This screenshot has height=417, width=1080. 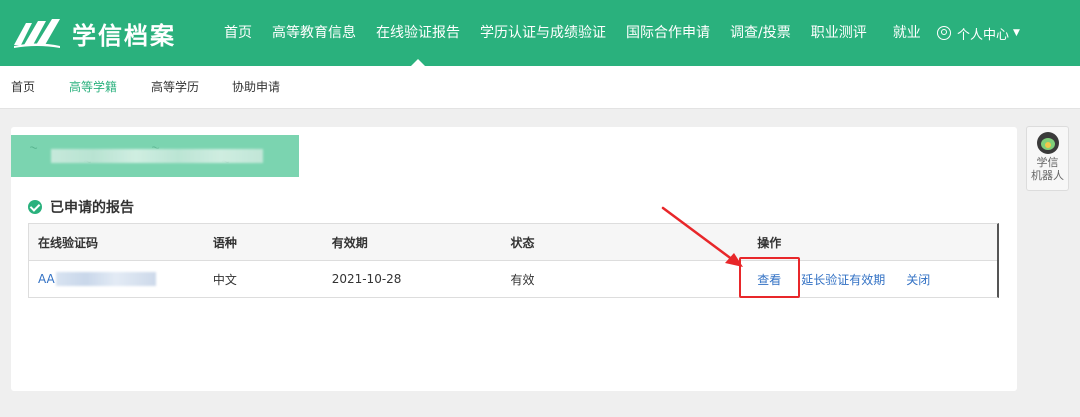 I want to click on annotation-arrow, so click(x=702, y=236).